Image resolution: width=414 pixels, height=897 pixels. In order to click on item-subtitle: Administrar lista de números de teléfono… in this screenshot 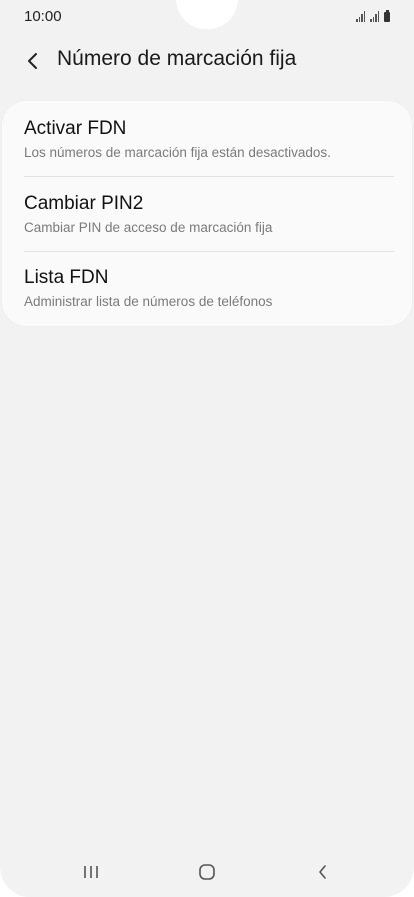, I will do `click(148, 301)`.